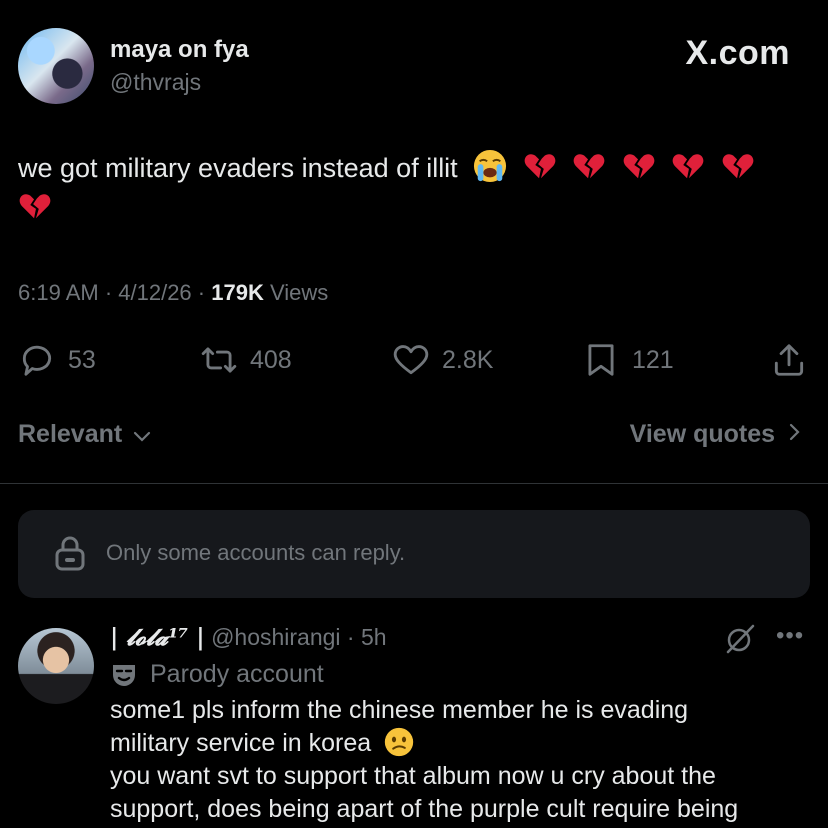 The image size is (828, 828). I want to click on parody-label: Parody account, so click(237, 674).